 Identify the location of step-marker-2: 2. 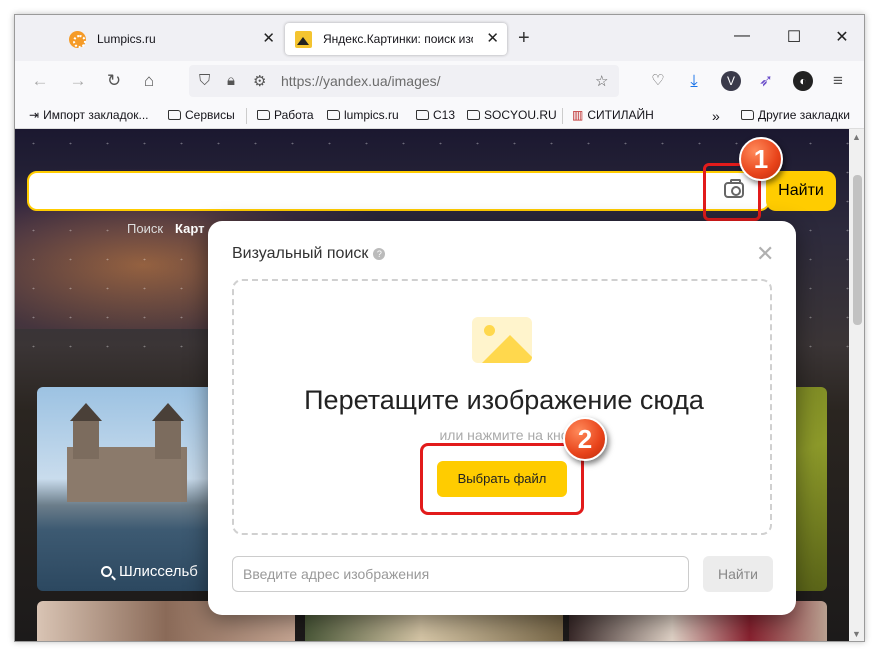
(585, 439).